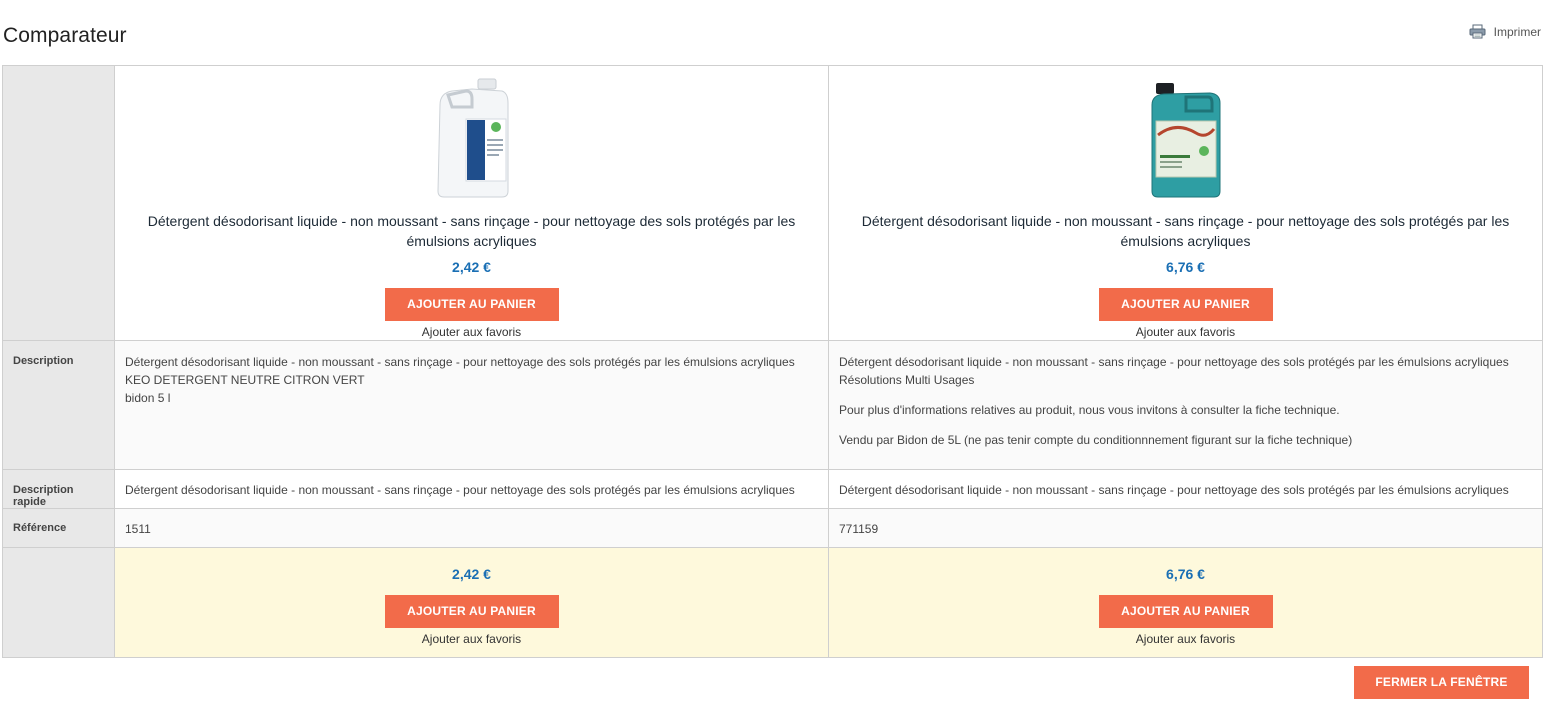 Image resolution: width=1543 pixels, height=714 pixels. I want to click on product-1-reference: 1511, so click(471, 528).